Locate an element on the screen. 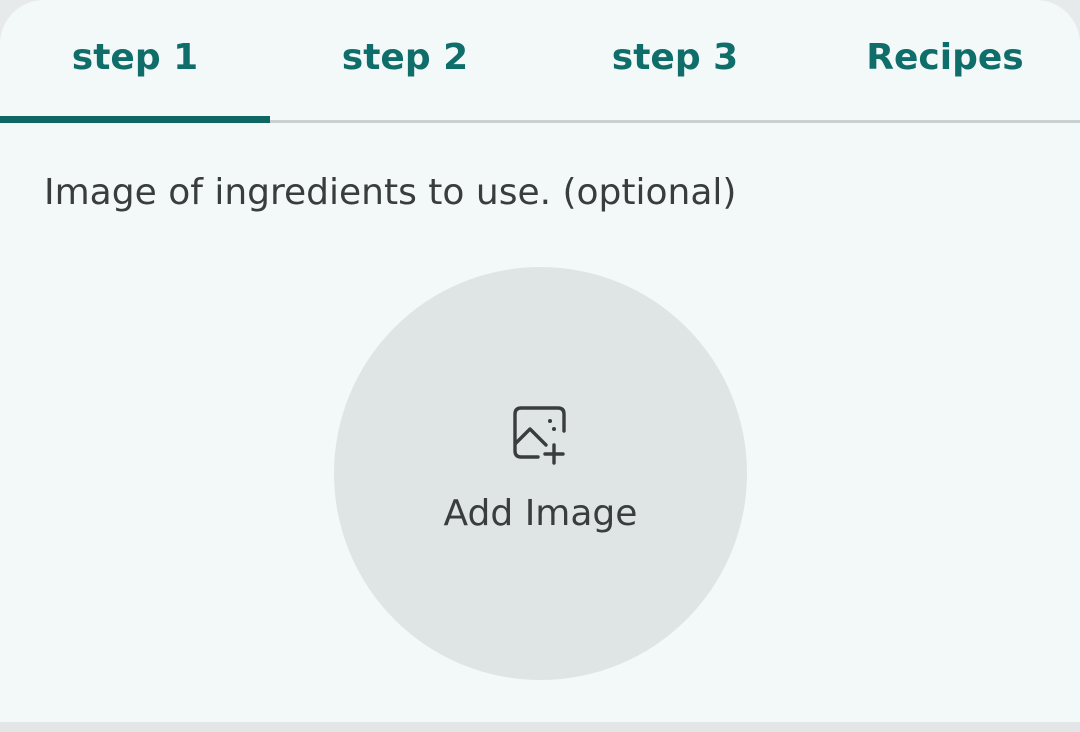 This screenshot has height=732, width=1080. tab-step-2-label: step 2 is located at coordinates (405, 57).